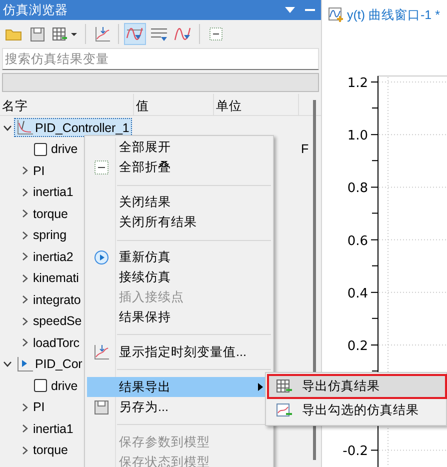 This screenshot has width=447, height=467. What do you see at coordinates (355, 452) in the screenshot?
I see `tick-label: -0.2` at bounding box center [355, 452].